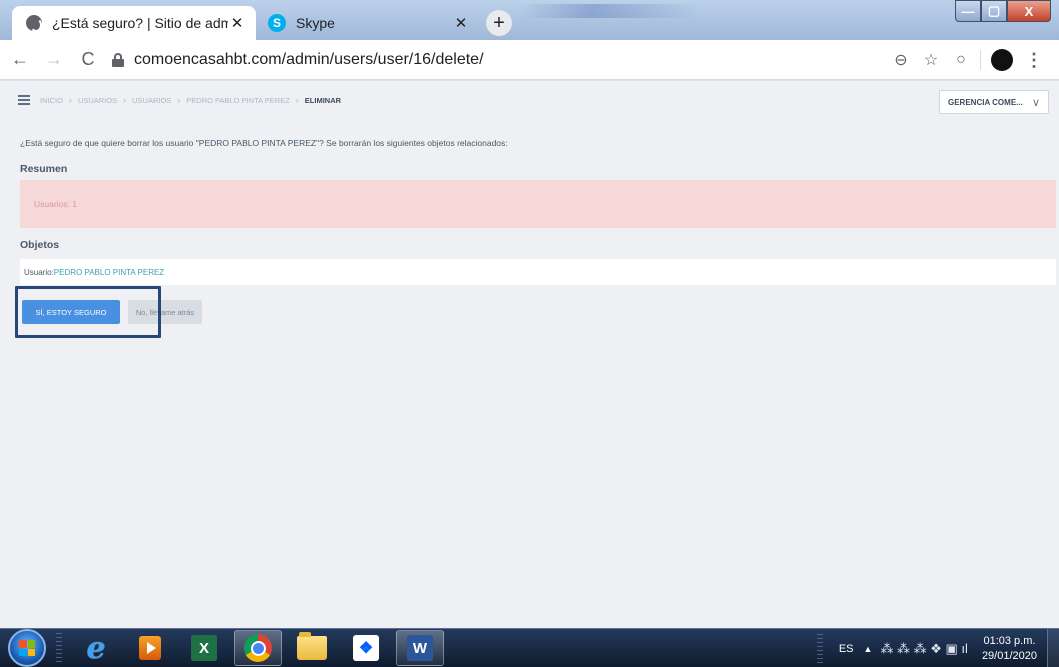  Describe the element at coordinates (44, 169) in the screenshot. I see `summary-title: Resumen` at that location.